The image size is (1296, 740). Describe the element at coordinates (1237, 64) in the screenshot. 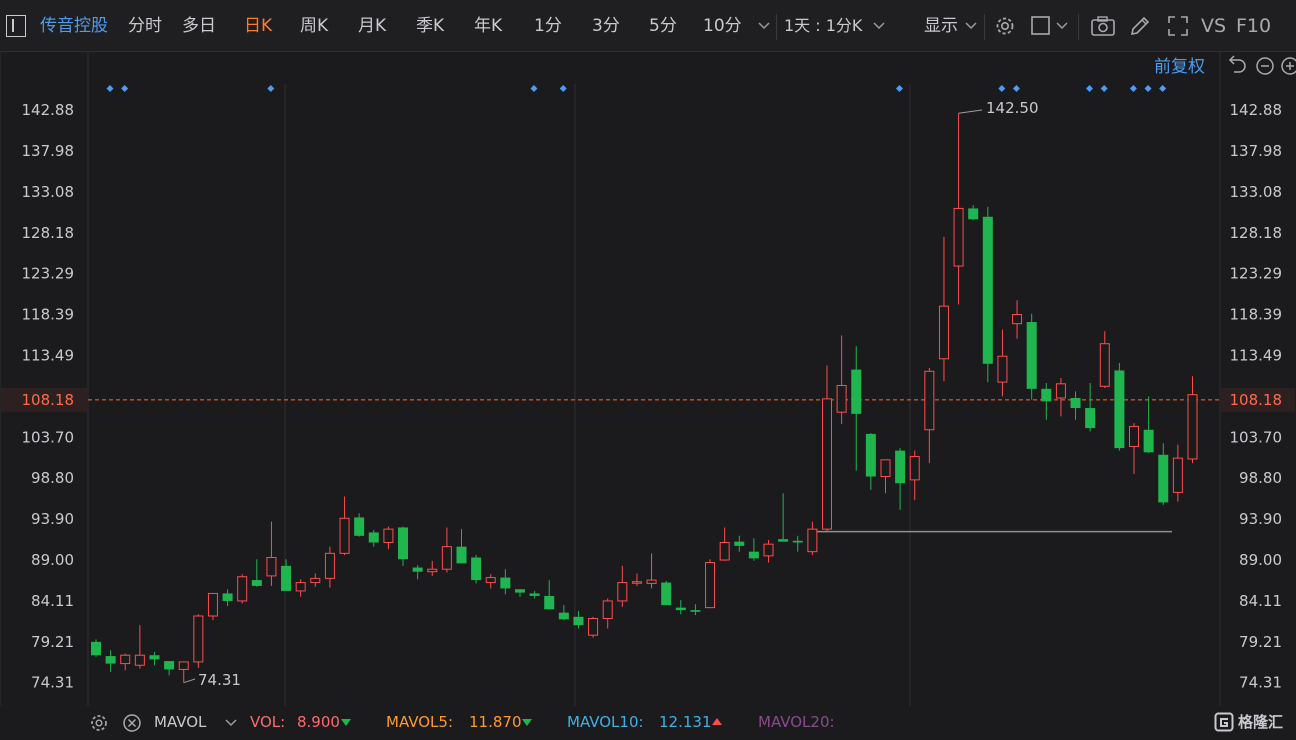

I see `undo-icon` at that location.